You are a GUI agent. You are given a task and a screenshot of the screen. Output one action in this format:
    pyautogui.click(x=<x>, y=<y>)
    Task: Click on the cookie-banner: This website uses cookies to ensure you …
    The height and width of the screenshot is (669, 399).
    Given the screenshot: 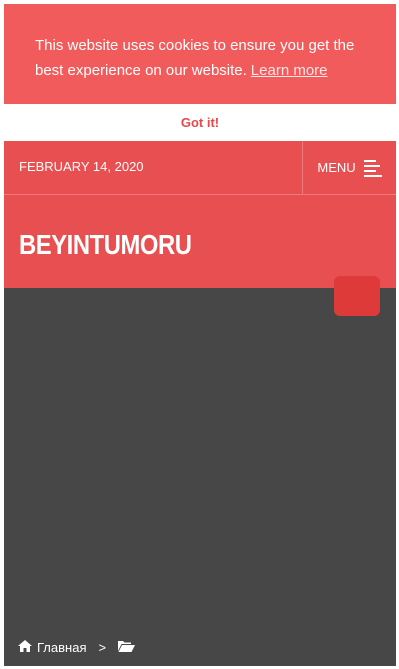 What is the action you would take?
    pyautogui.click(x=200, y=54)
    